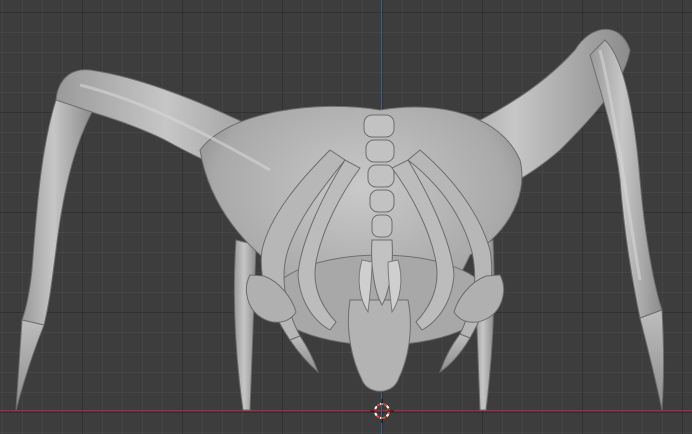 The height and width of the screenshot is (434, 692). Describe the element at coordinates (304, 354) in the screenshot. I see `left-arm-claw` at that location.